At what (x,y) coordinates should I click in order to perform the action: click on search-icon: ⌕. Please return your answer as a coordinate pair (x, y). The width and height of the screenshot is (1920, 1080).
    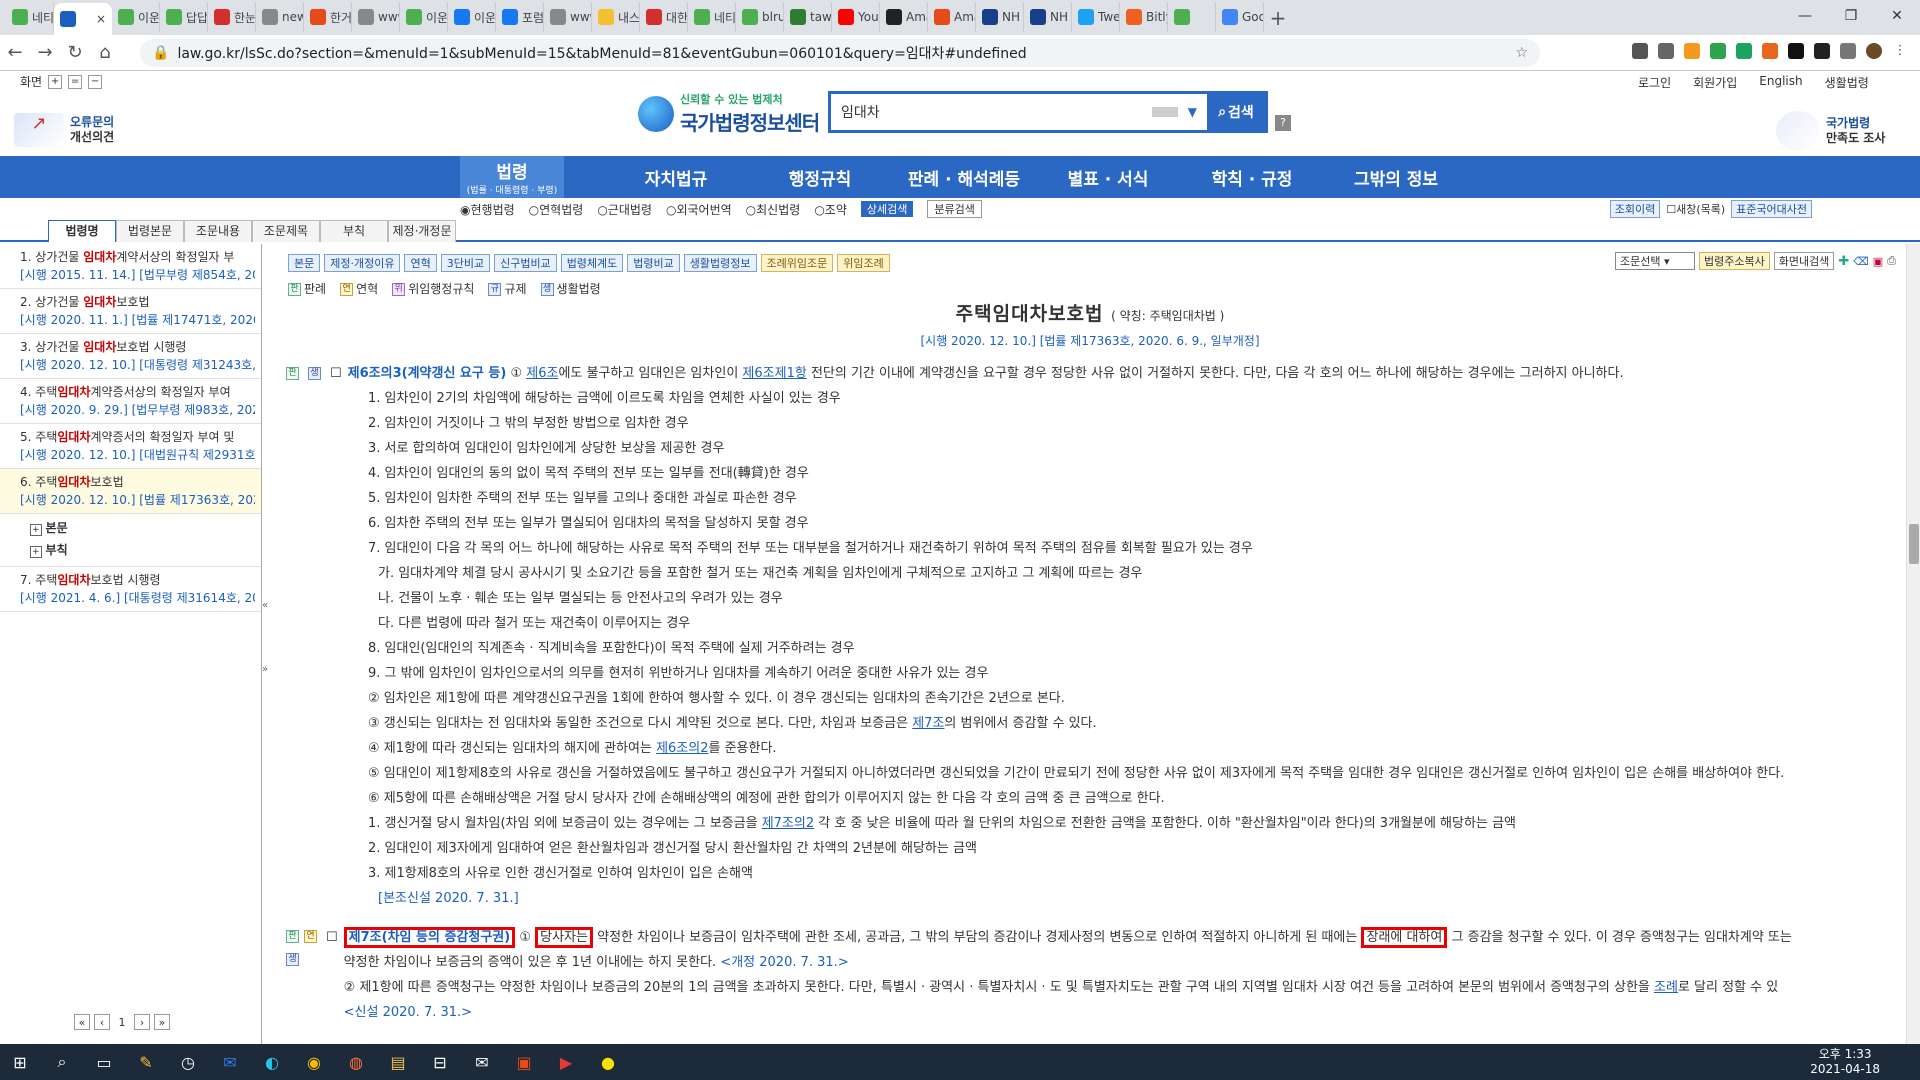
    Looking at the image, I should click on (62, 1062).